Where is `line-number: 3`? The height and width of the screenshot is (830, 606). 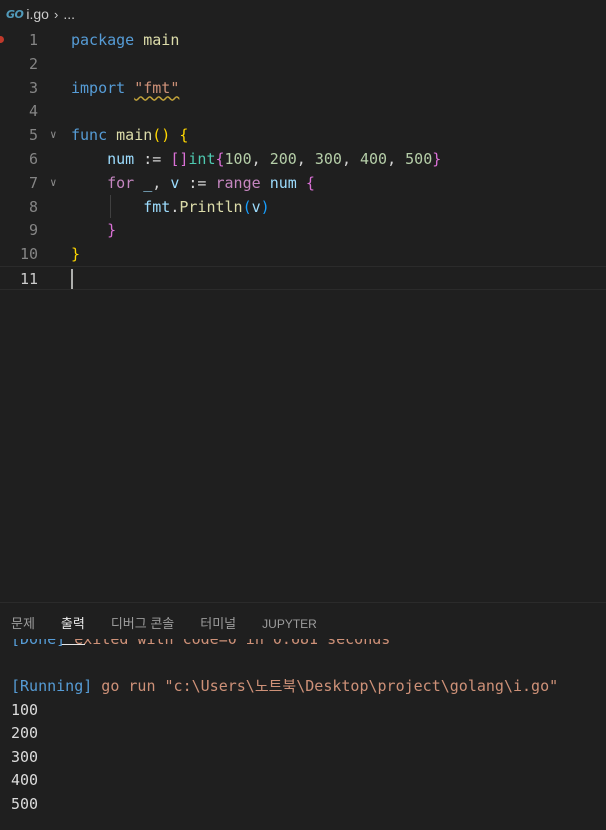
line-number: 3 is located at coordinates (33, 87).